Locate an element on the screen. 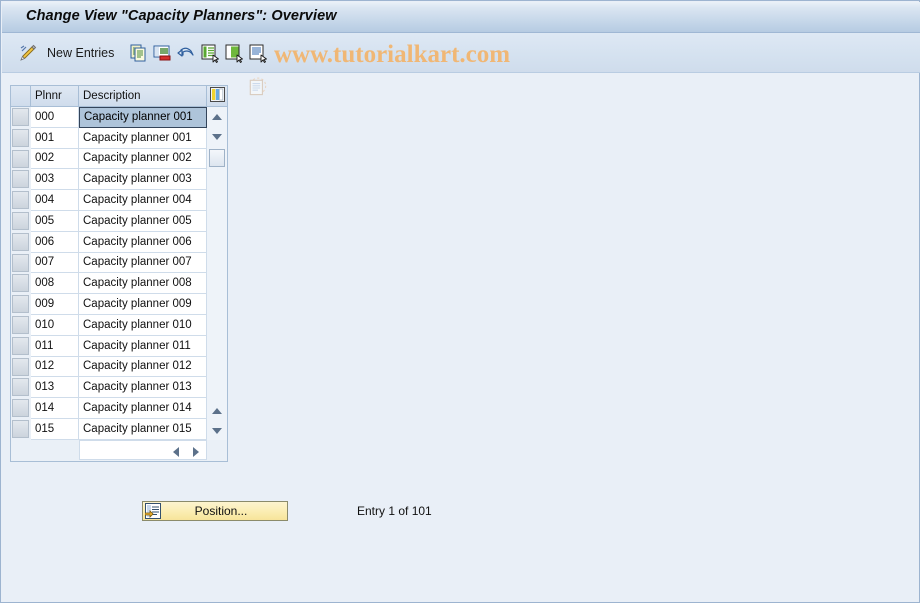 Image resolution: width=920 pixels, height=603 pixels. cell-plnnr: 005 is located at coordinates (55, 221).